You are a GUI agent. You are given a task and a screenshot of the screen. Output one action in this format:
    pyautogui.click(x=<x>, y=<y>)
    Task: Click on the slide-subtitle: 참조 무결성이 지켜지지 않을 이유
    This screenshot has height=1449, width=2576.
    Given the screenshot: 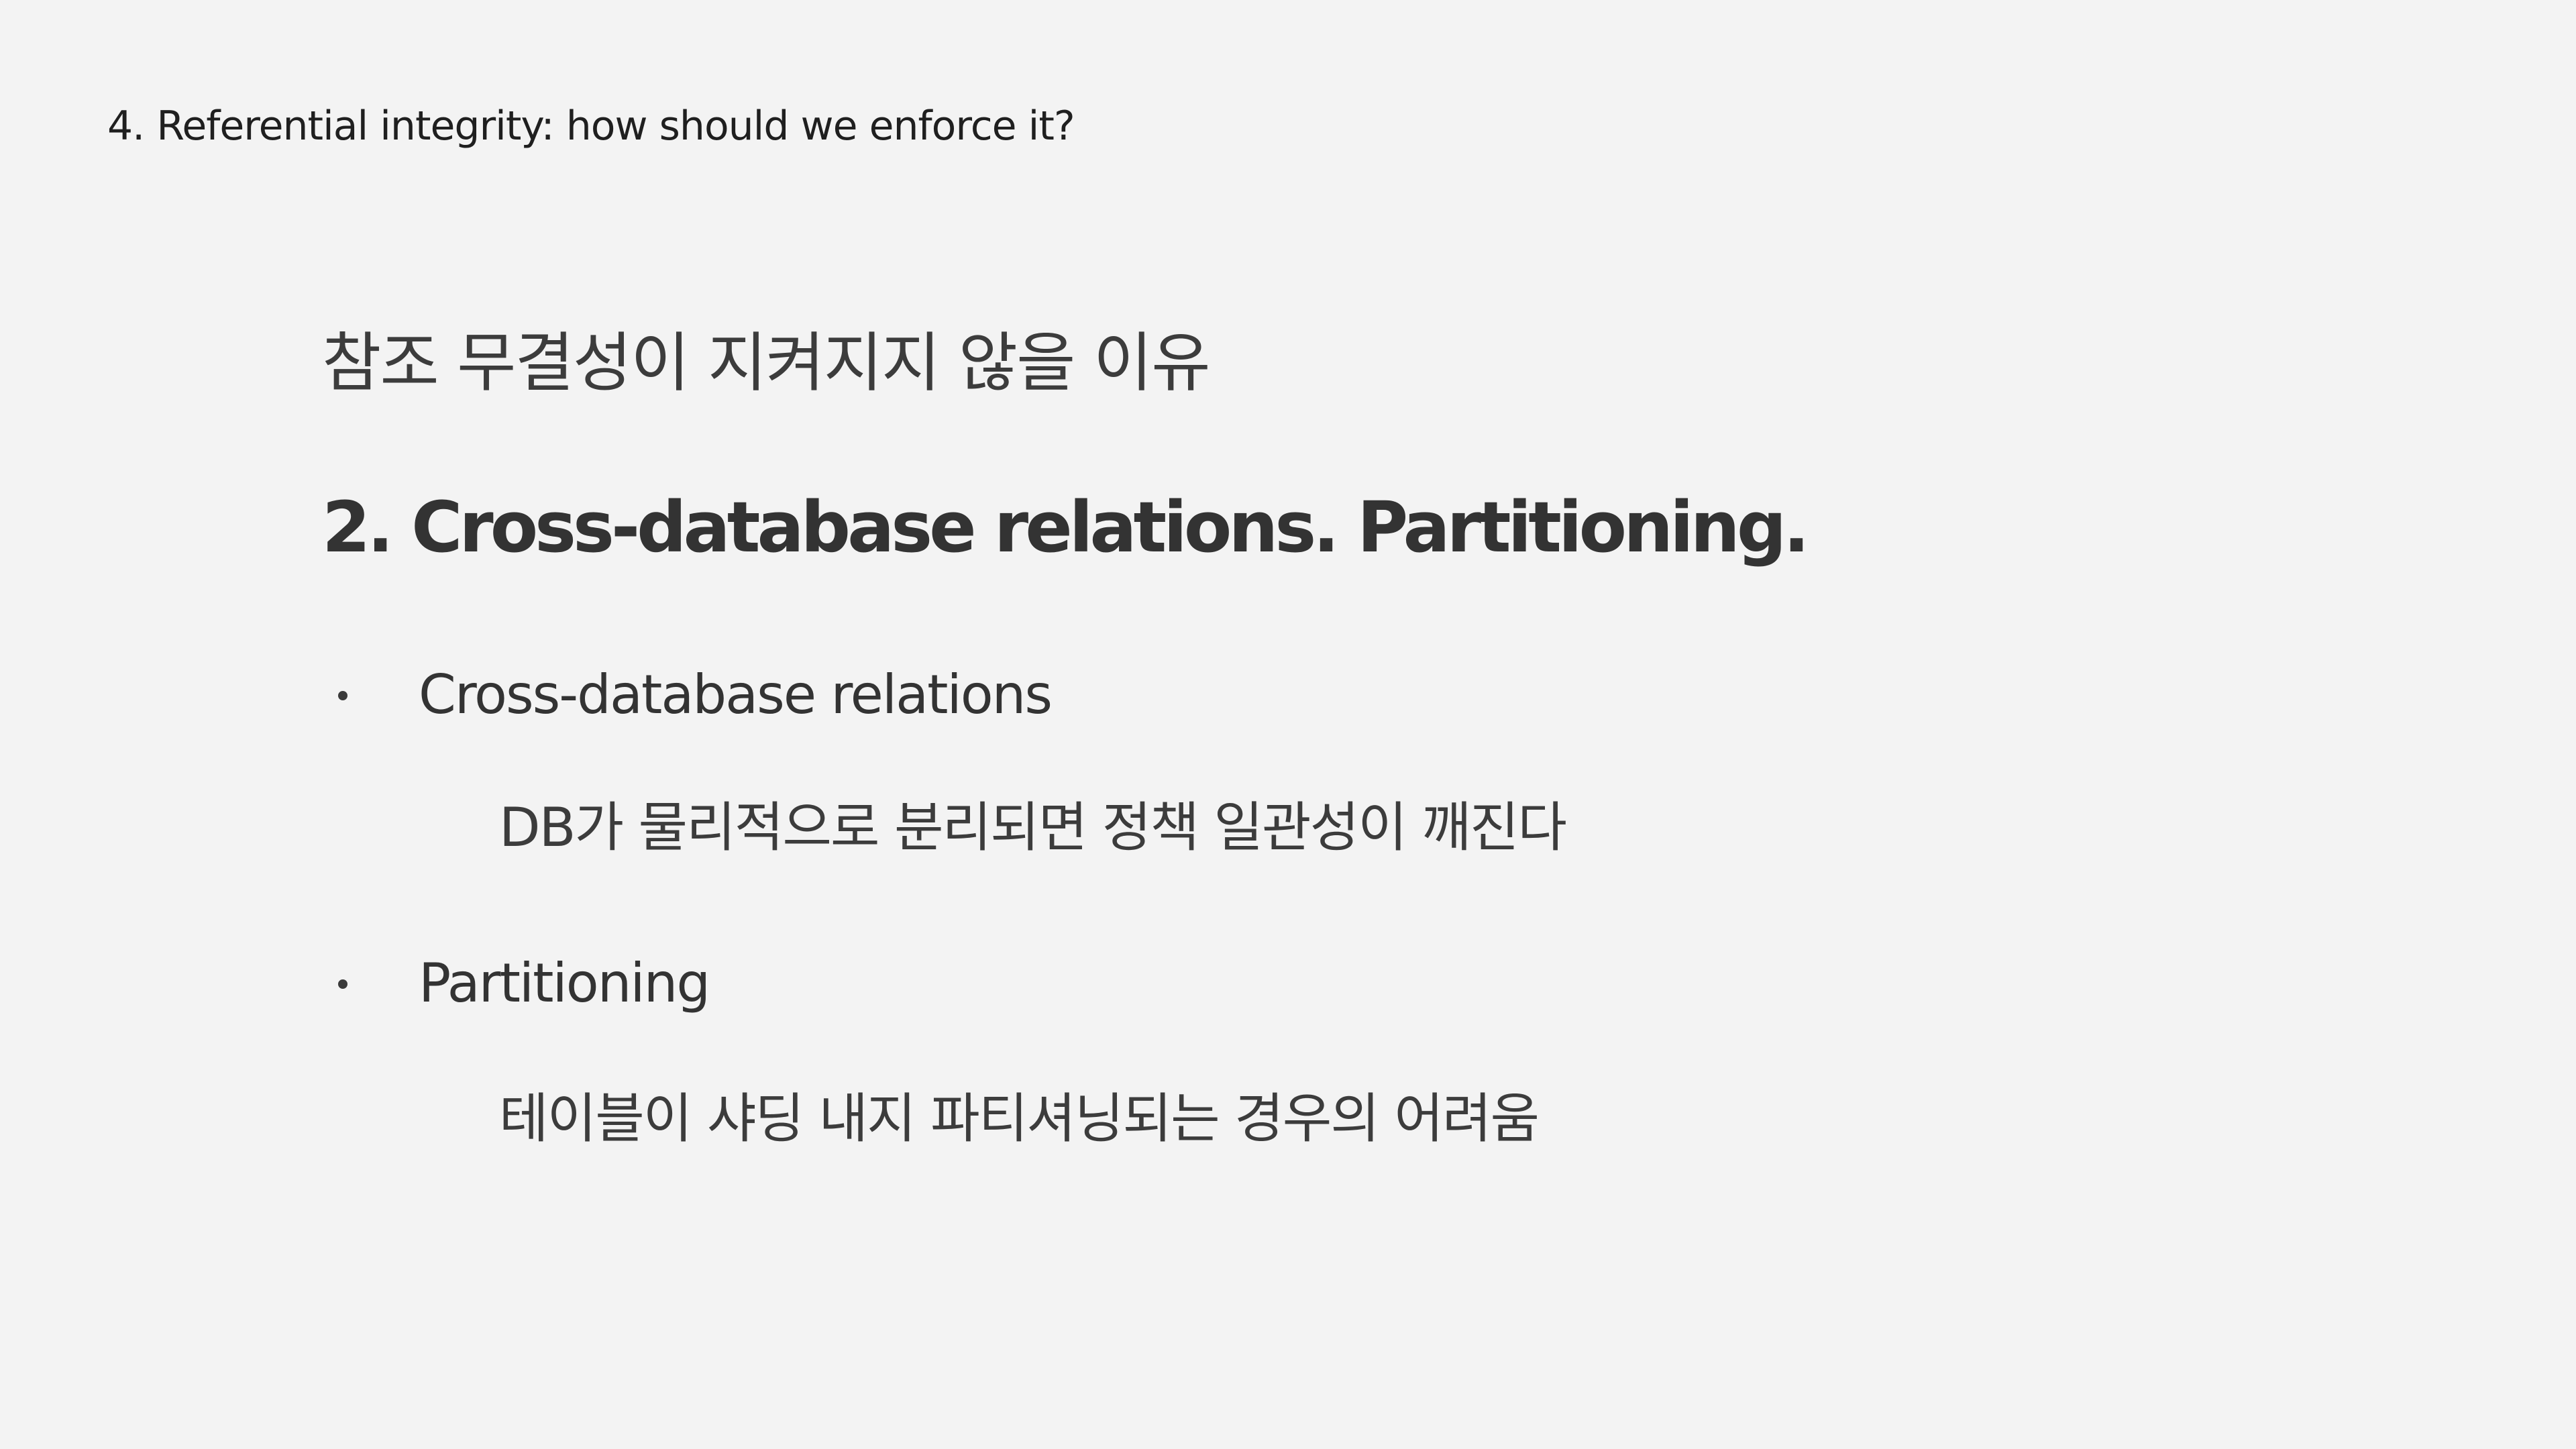 What is the action you would take?
    pyautogui.click(x=766, y=362)
    